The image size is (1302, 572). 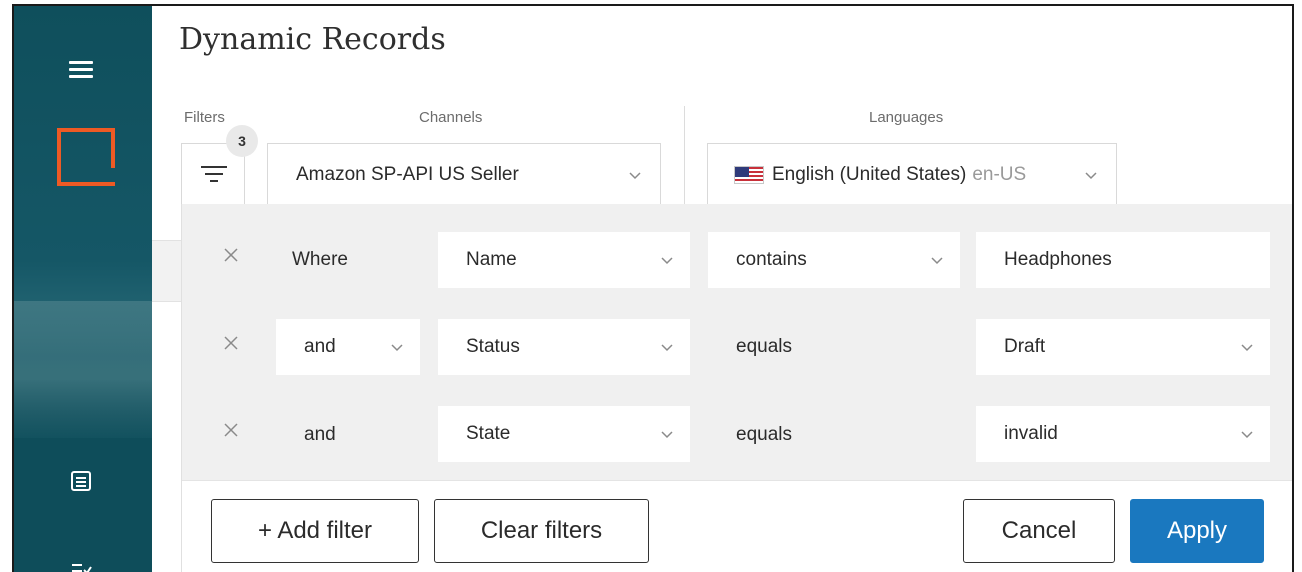 What do you see at coordinates (83, 289) in the screenshot?
I see `sidebar` at bounding box center [83, 289].